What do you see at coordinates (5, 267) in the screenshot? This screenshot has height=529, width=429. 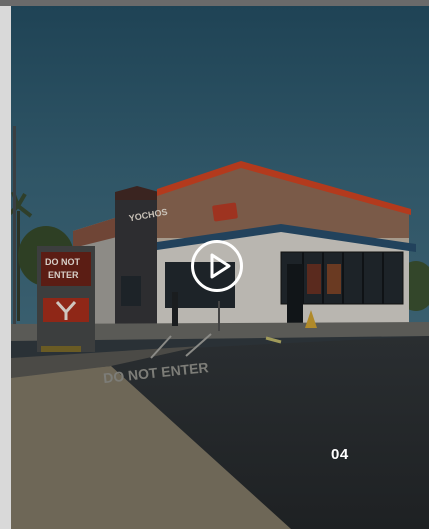 I see `left-rail` at bounding box center [5, 267].